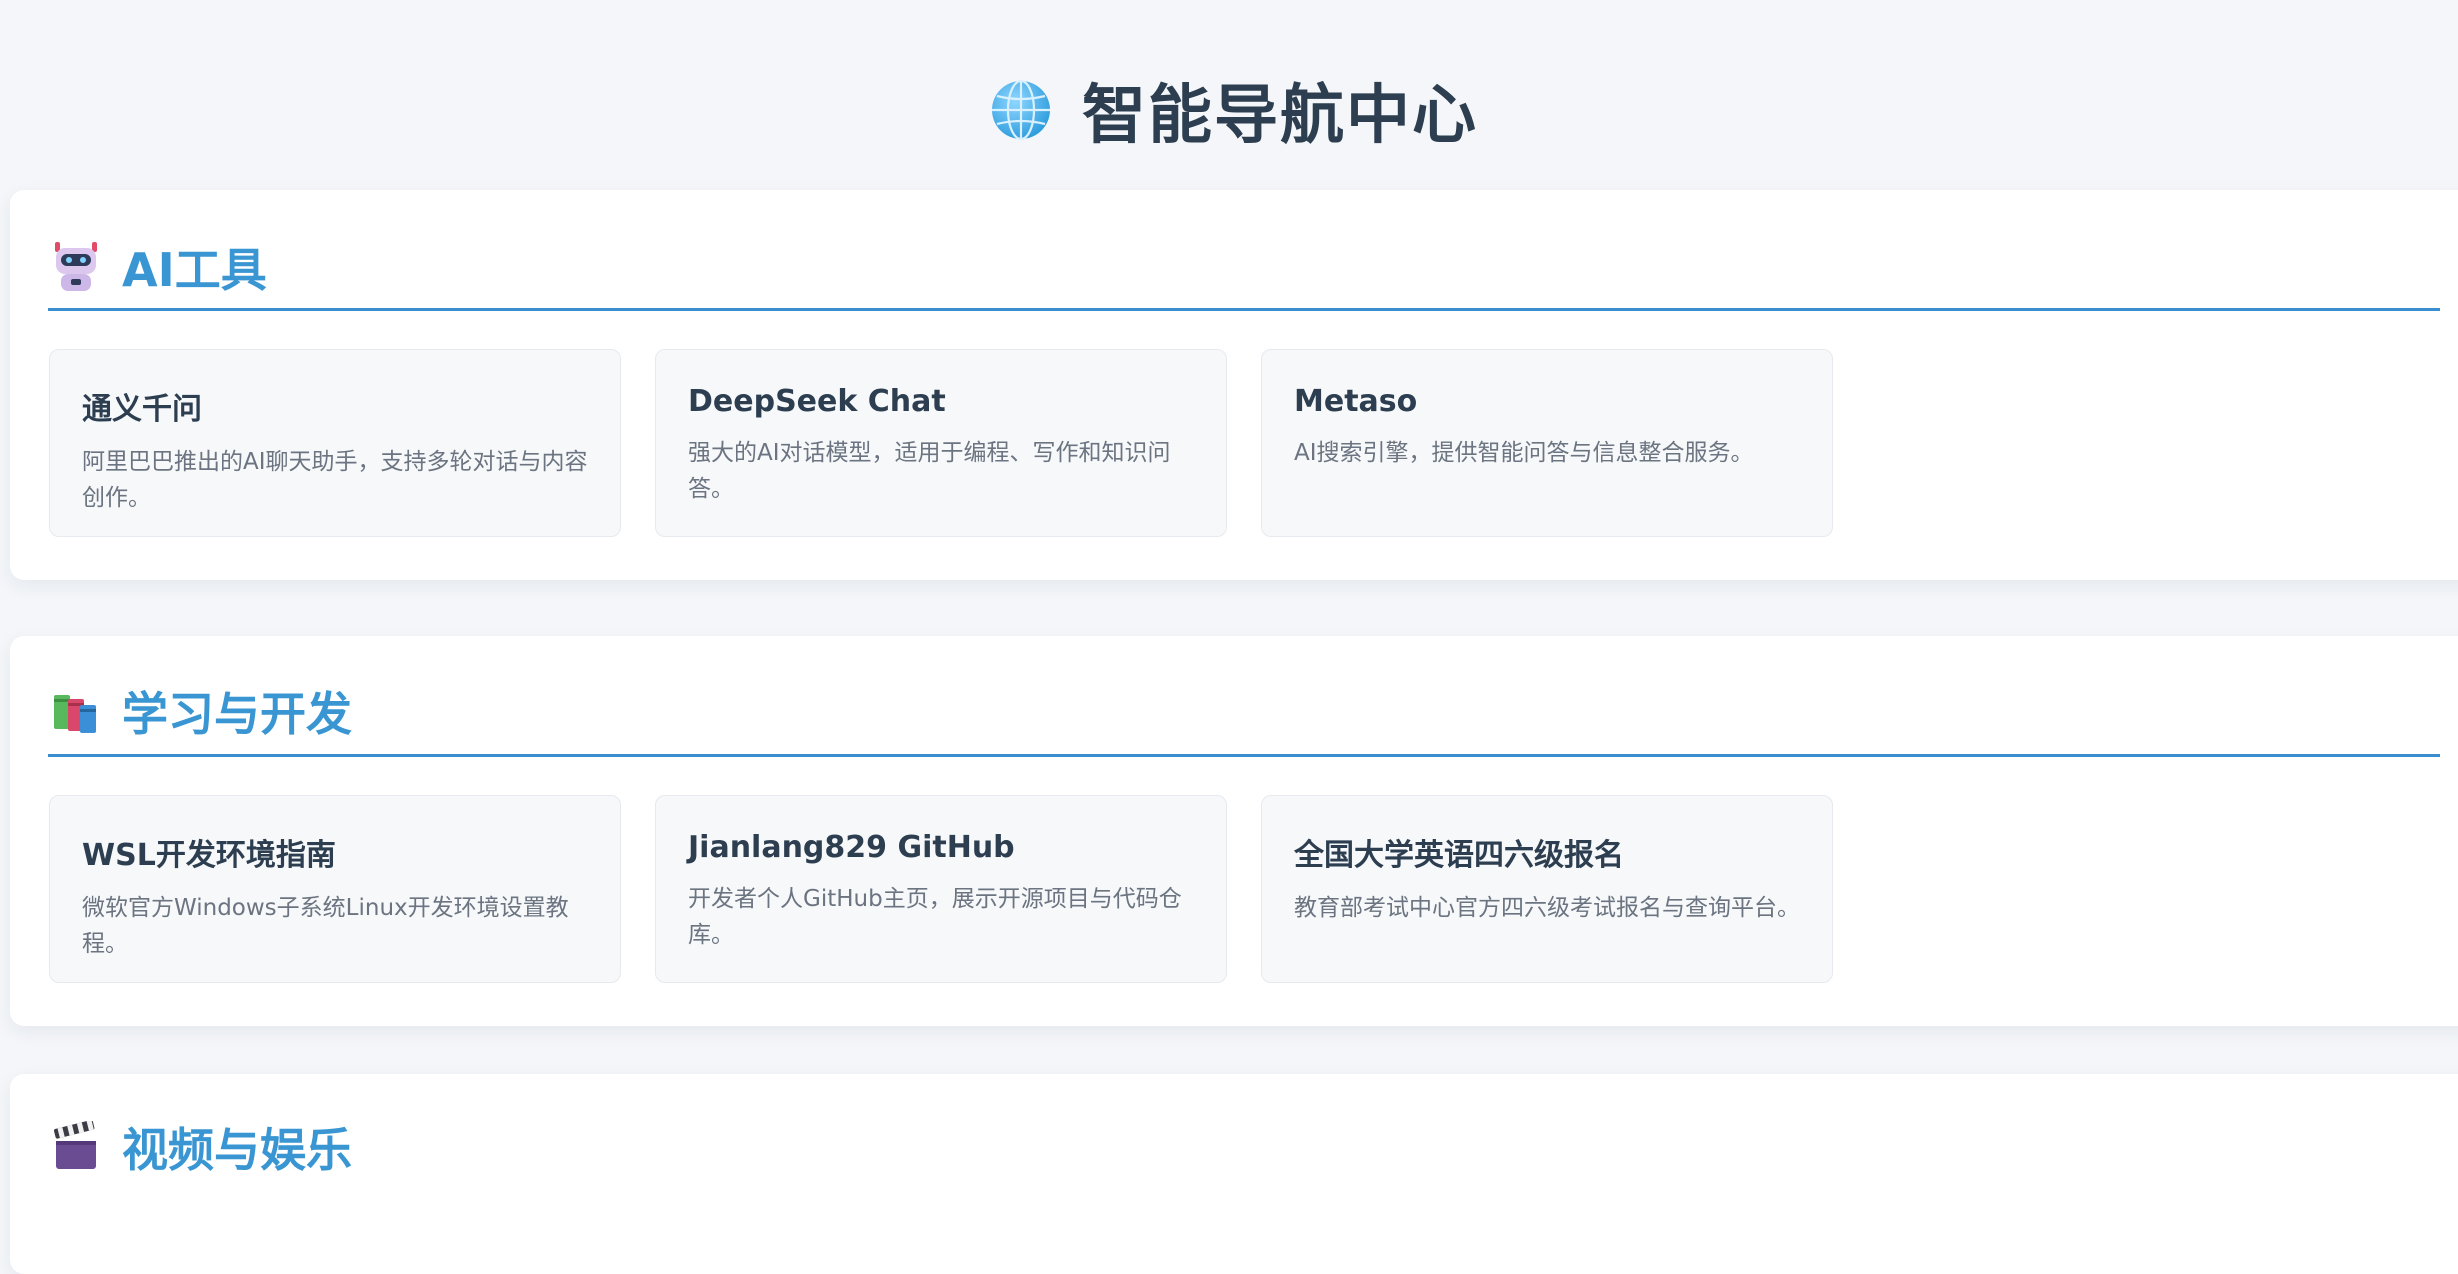 The image size is (2458, 1274). Describe the element at coordinates (325, 926) in the screenshot. I see `card-description: 微软官方Windows子系统Linux开发环境设置教程。` at that location.